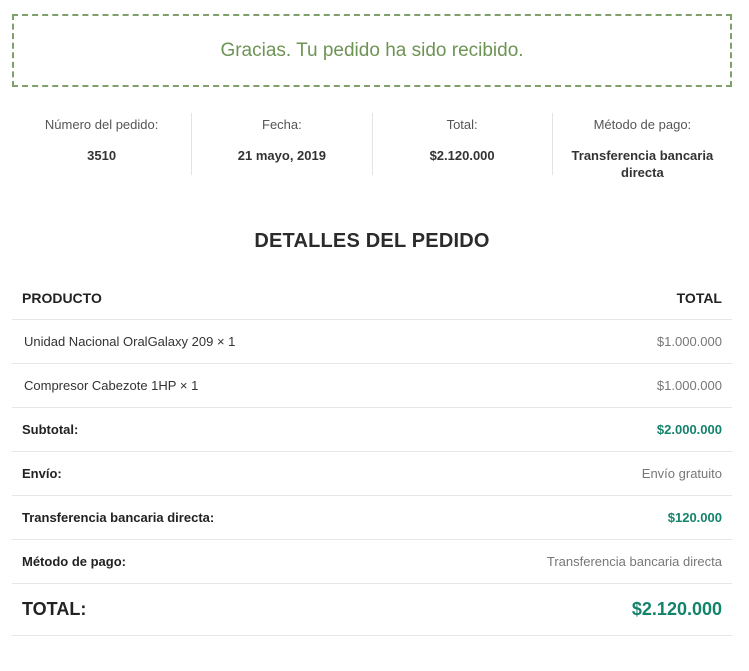 The image size is (749, 671). I want to click on fee-row: Transferencia bancaria directa: $120.000, so click(372, 518).